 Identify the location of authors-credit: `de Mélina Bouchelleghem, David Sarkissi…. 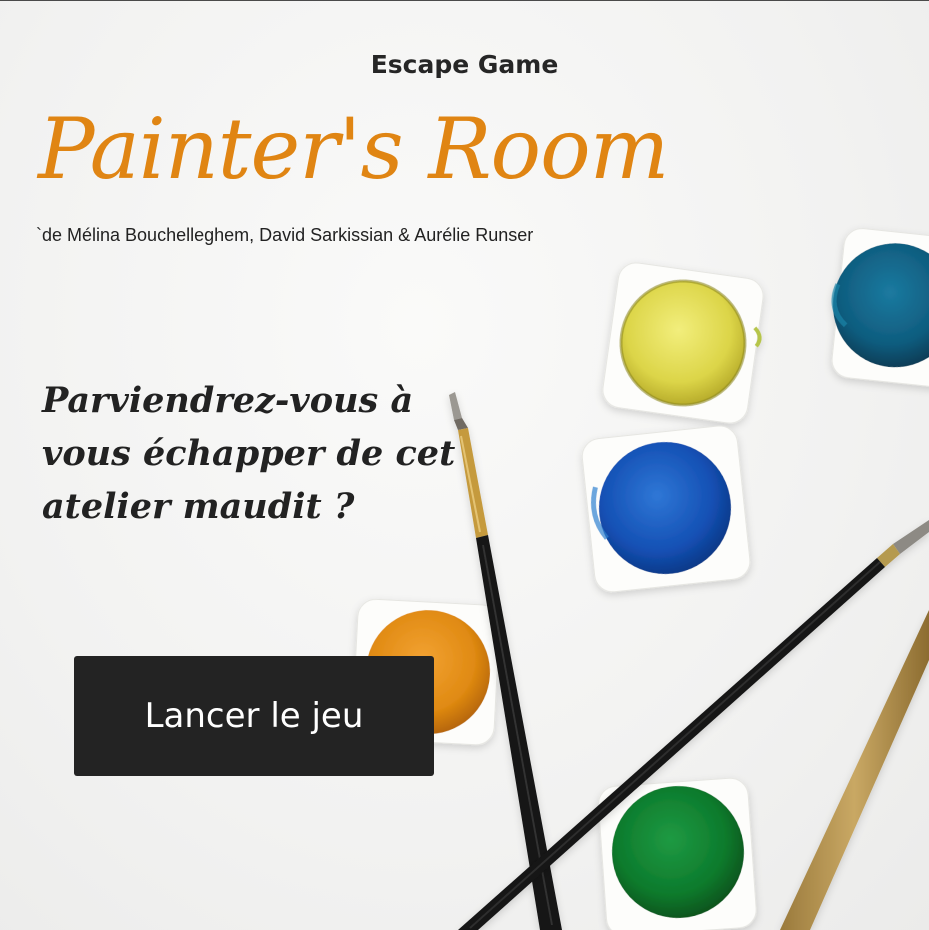
(285, 235).